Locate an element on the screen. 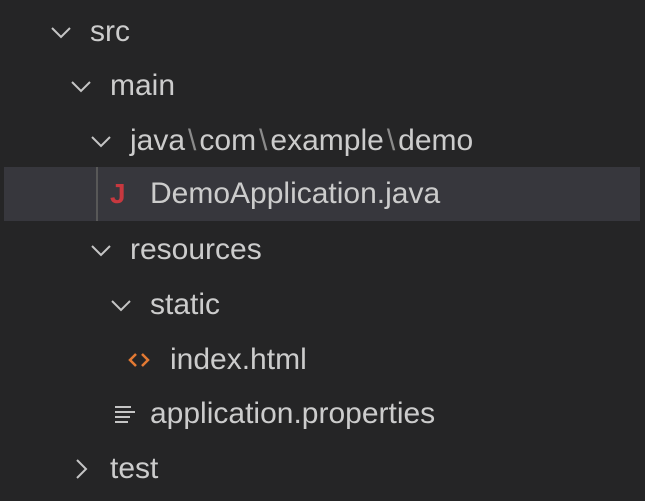 Image resolution: width=645 pixels, height=501 pixels. folder-label: test is located at coordinates (134, 468).